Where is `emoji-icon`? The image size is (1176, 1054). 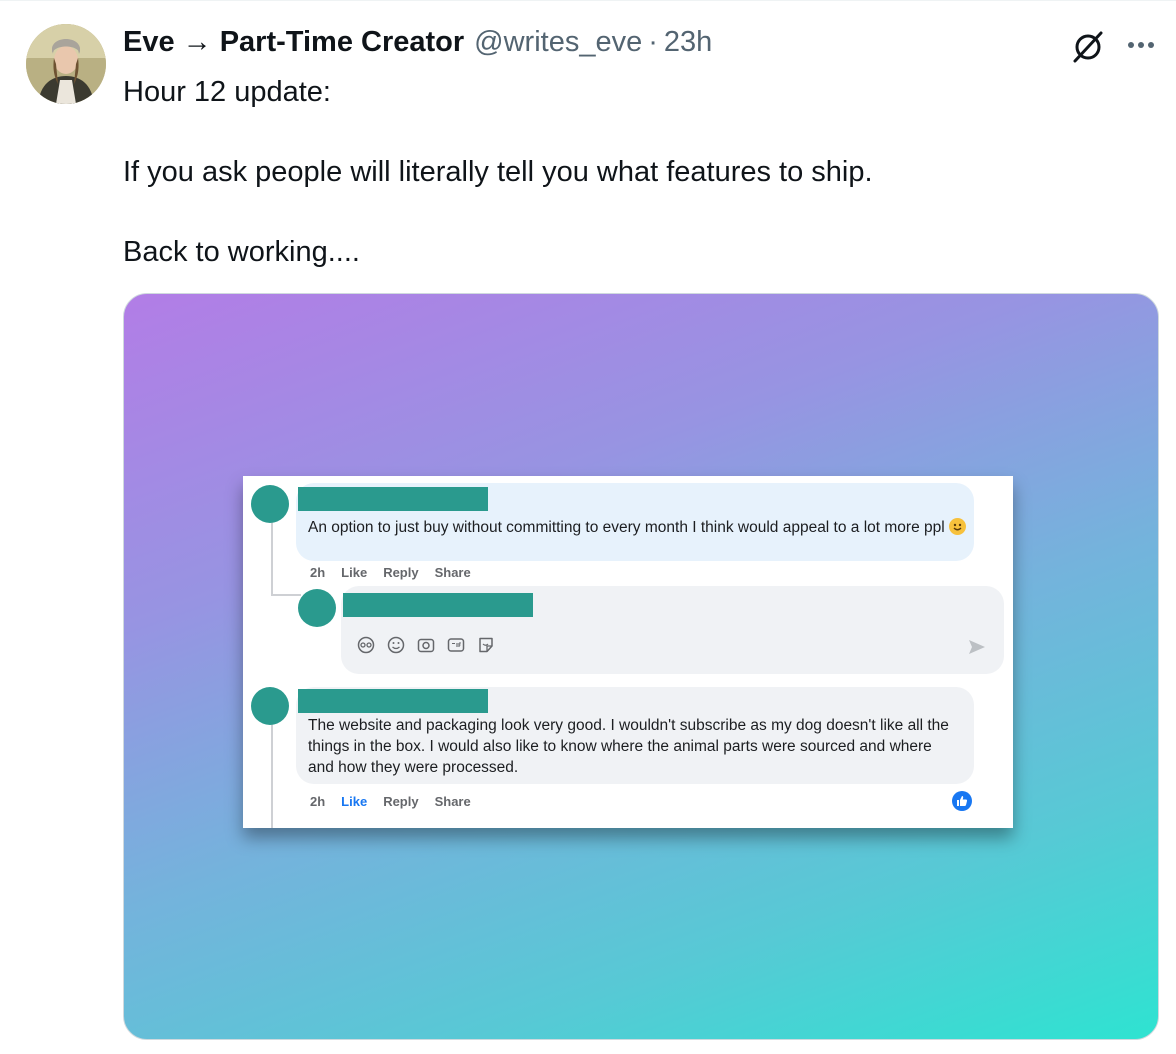 emoji-icon is located at coordinates (396, 645).